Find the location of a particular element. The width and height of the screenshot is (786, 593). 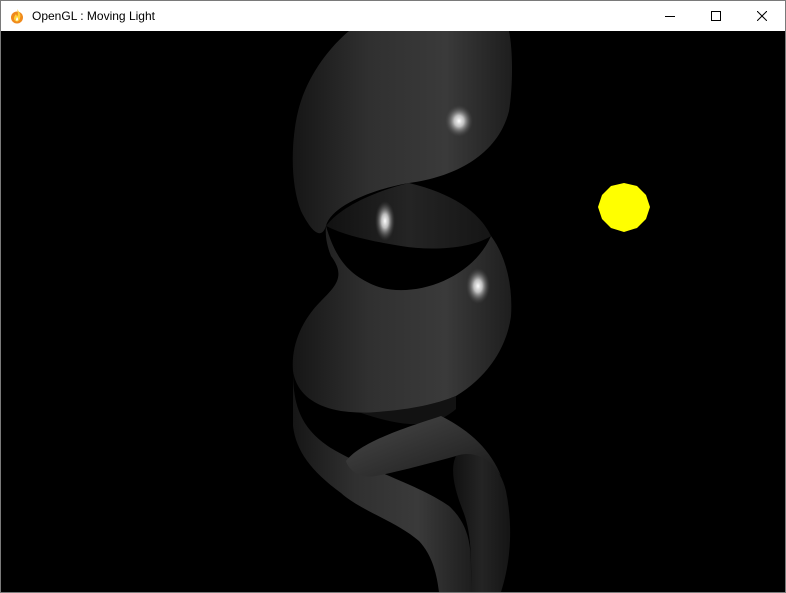

flame-icon is located at coordinates (17, 16).